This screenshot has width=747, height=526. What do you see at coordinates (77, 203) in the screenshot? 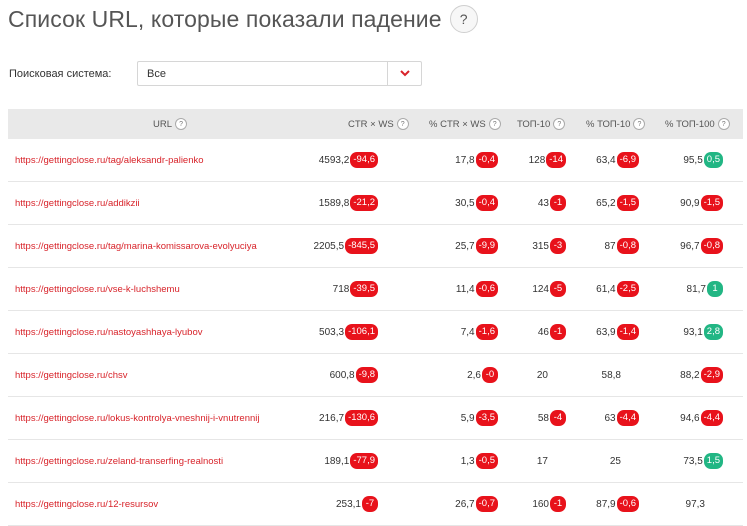
I see `url-link: https://gettingclose.ru/addikzii` at bounding box center [77, 203].